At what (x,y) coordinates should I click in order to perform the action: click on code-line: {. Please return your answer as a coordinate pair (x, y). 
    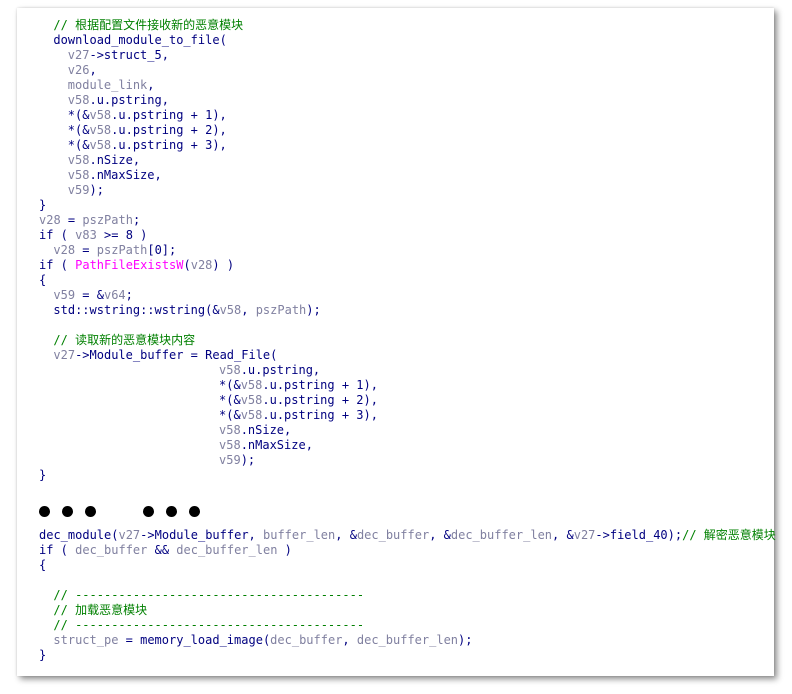
    Looking at the image, I should click on (42, 280).